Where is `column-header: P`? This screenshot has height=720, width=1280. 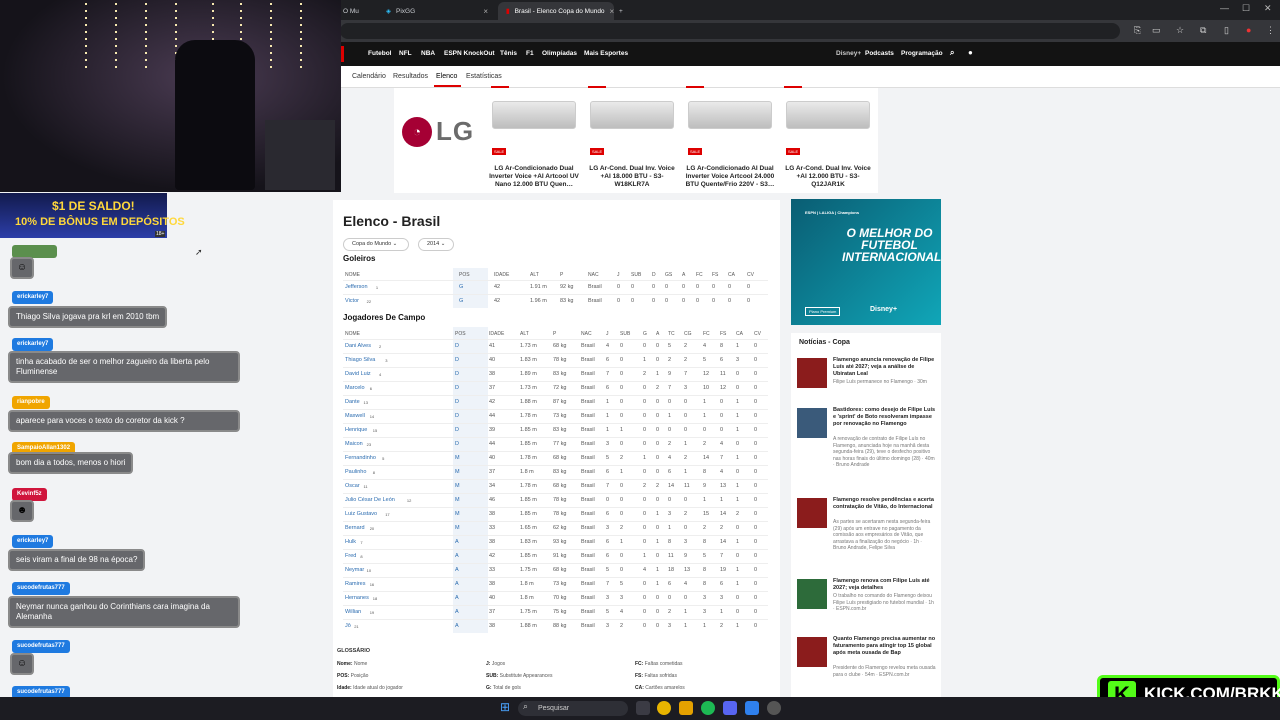 column-header: P is located at coordinates (554, 334).